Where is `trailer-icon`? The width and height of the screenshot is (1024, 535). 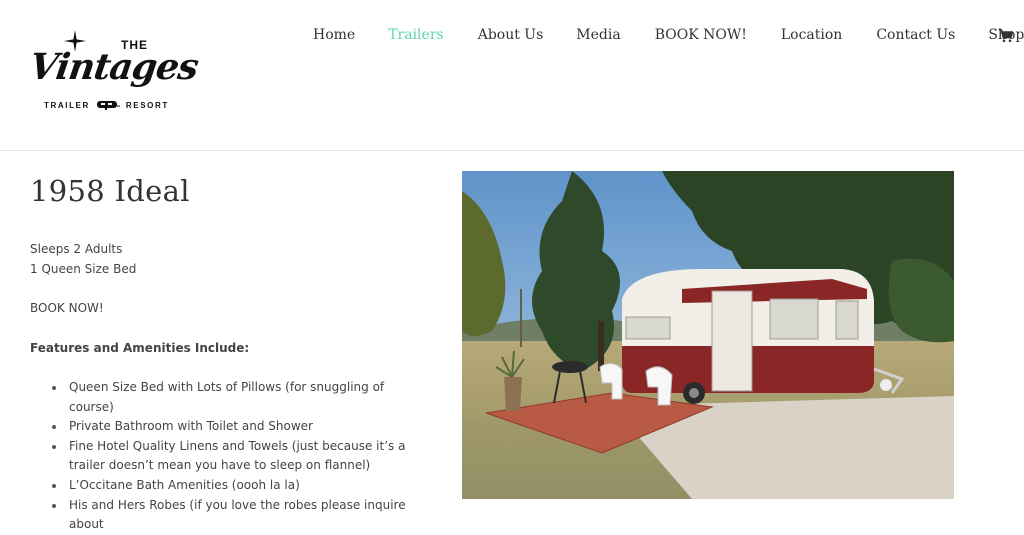
trailer-icon is located at coordinates (108, 105).